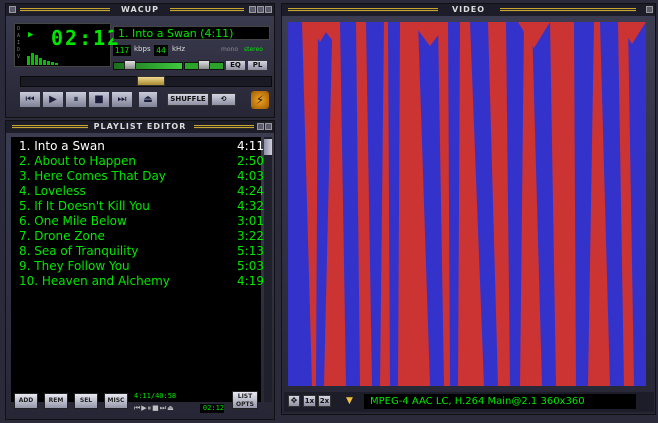  What do you see at coordinates (268, 269) in the screenshot?
I see `playlist-scrollbar` at bounding box center [268, 269].